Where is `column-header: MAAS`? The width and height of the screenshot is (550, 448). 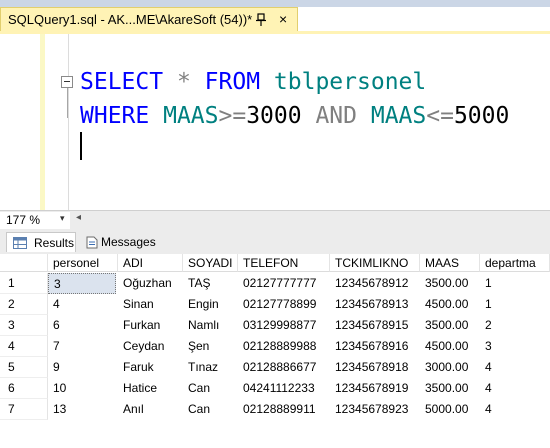 column-header: MAAS is located at coordinates (450, 263).